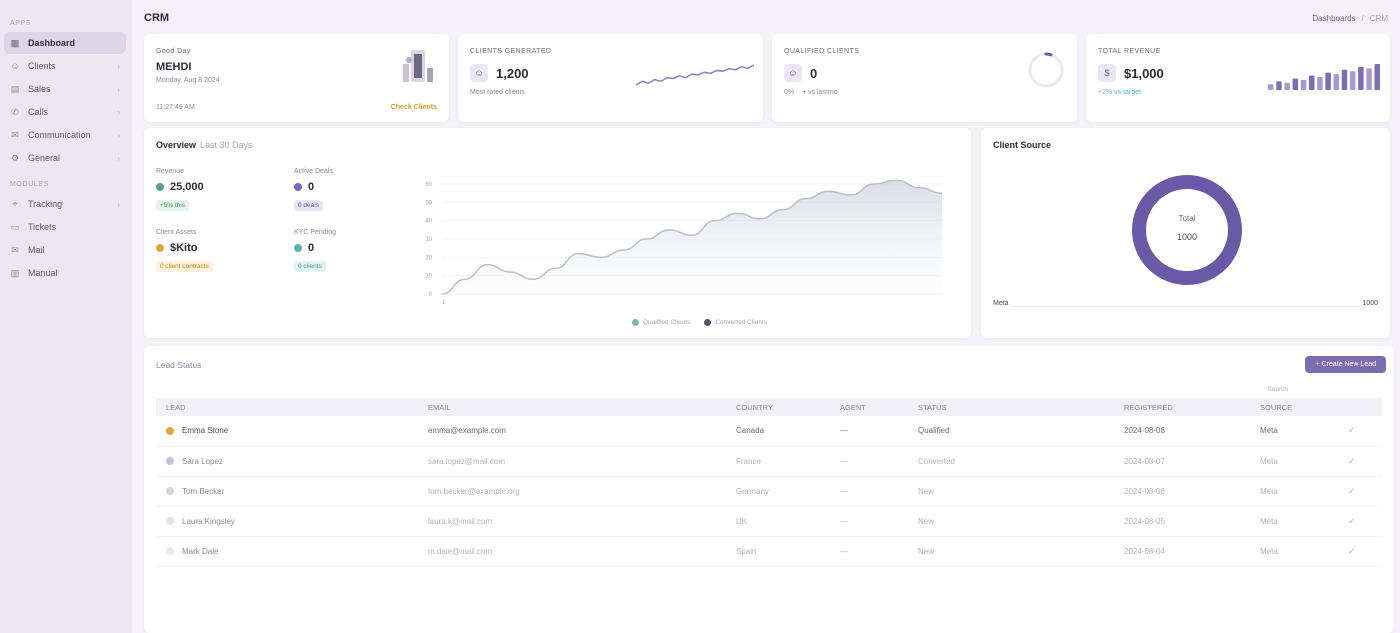 Image resolution: width=1400 pixels, height=633 pixels. Describe the element at coordinates (65, 112) in the screenshot. I see `sidebar-item-calls: ✆ Calls ›` at that location.